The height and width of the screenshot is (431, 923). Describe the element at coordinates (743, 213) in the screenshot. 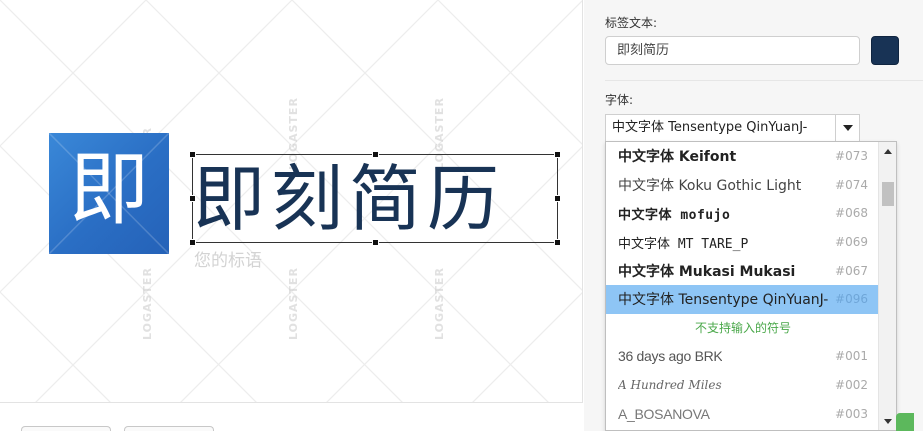

I see `font-option: 中文字体 mofujo #068` at that location.